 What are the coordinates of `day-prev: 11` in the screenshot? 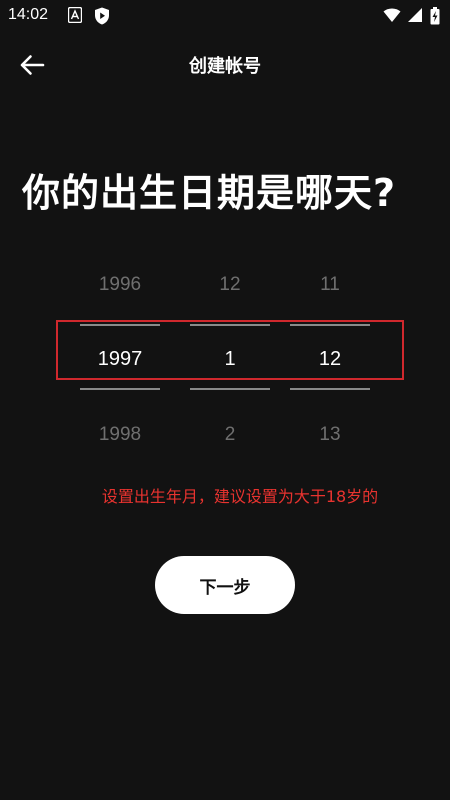 It's located at (330, 285).